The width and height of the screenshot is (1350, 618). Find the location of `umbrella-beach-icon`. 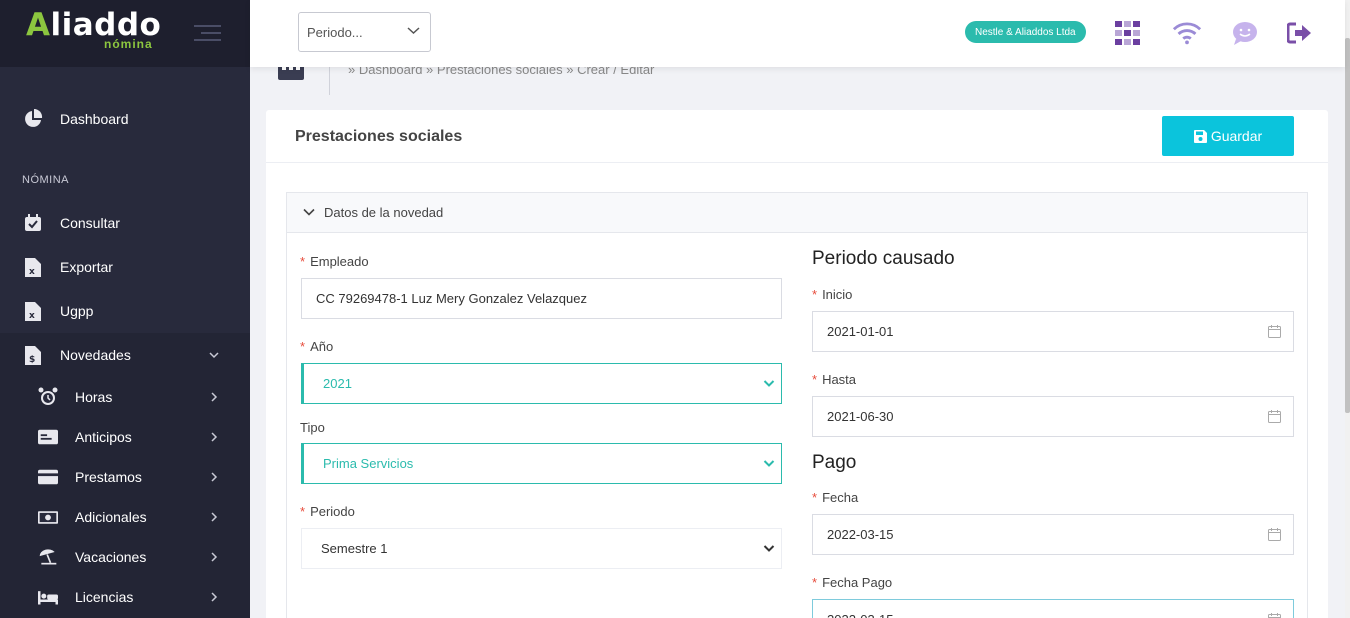

umbrella-beach-icon is located at coordinates (48, 557).